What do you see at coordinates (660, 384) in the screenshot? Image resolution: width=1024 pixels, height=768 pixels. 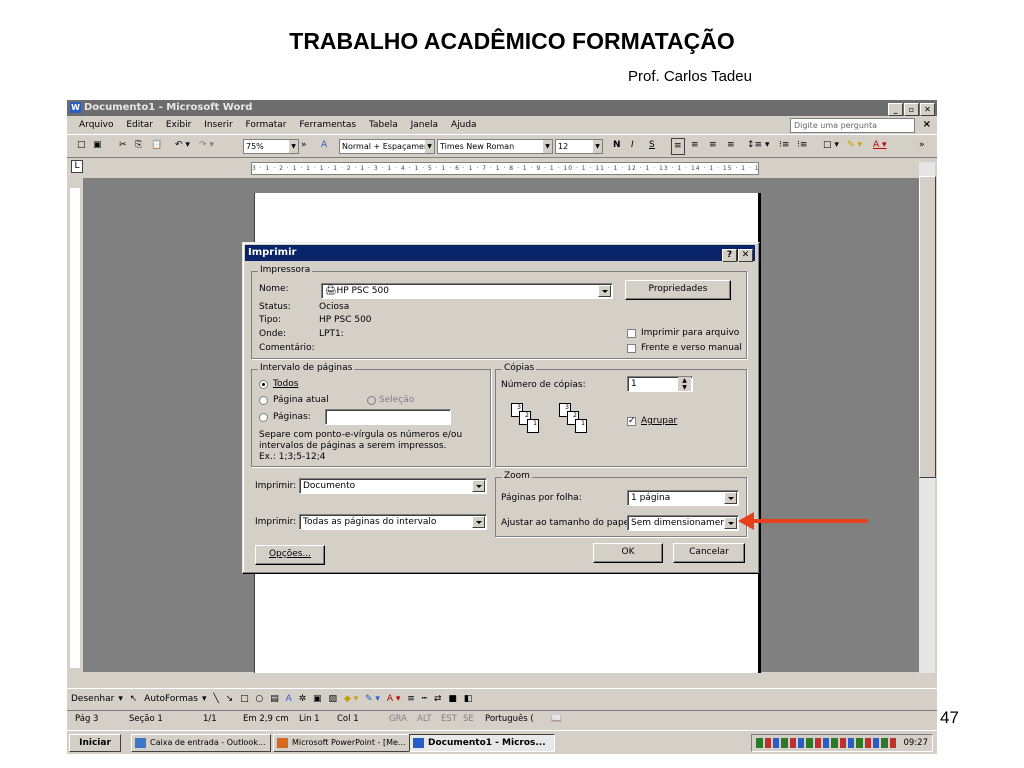 I see `copies-spinner: 1 ▲ ▼` at bounding box center [660, 384].